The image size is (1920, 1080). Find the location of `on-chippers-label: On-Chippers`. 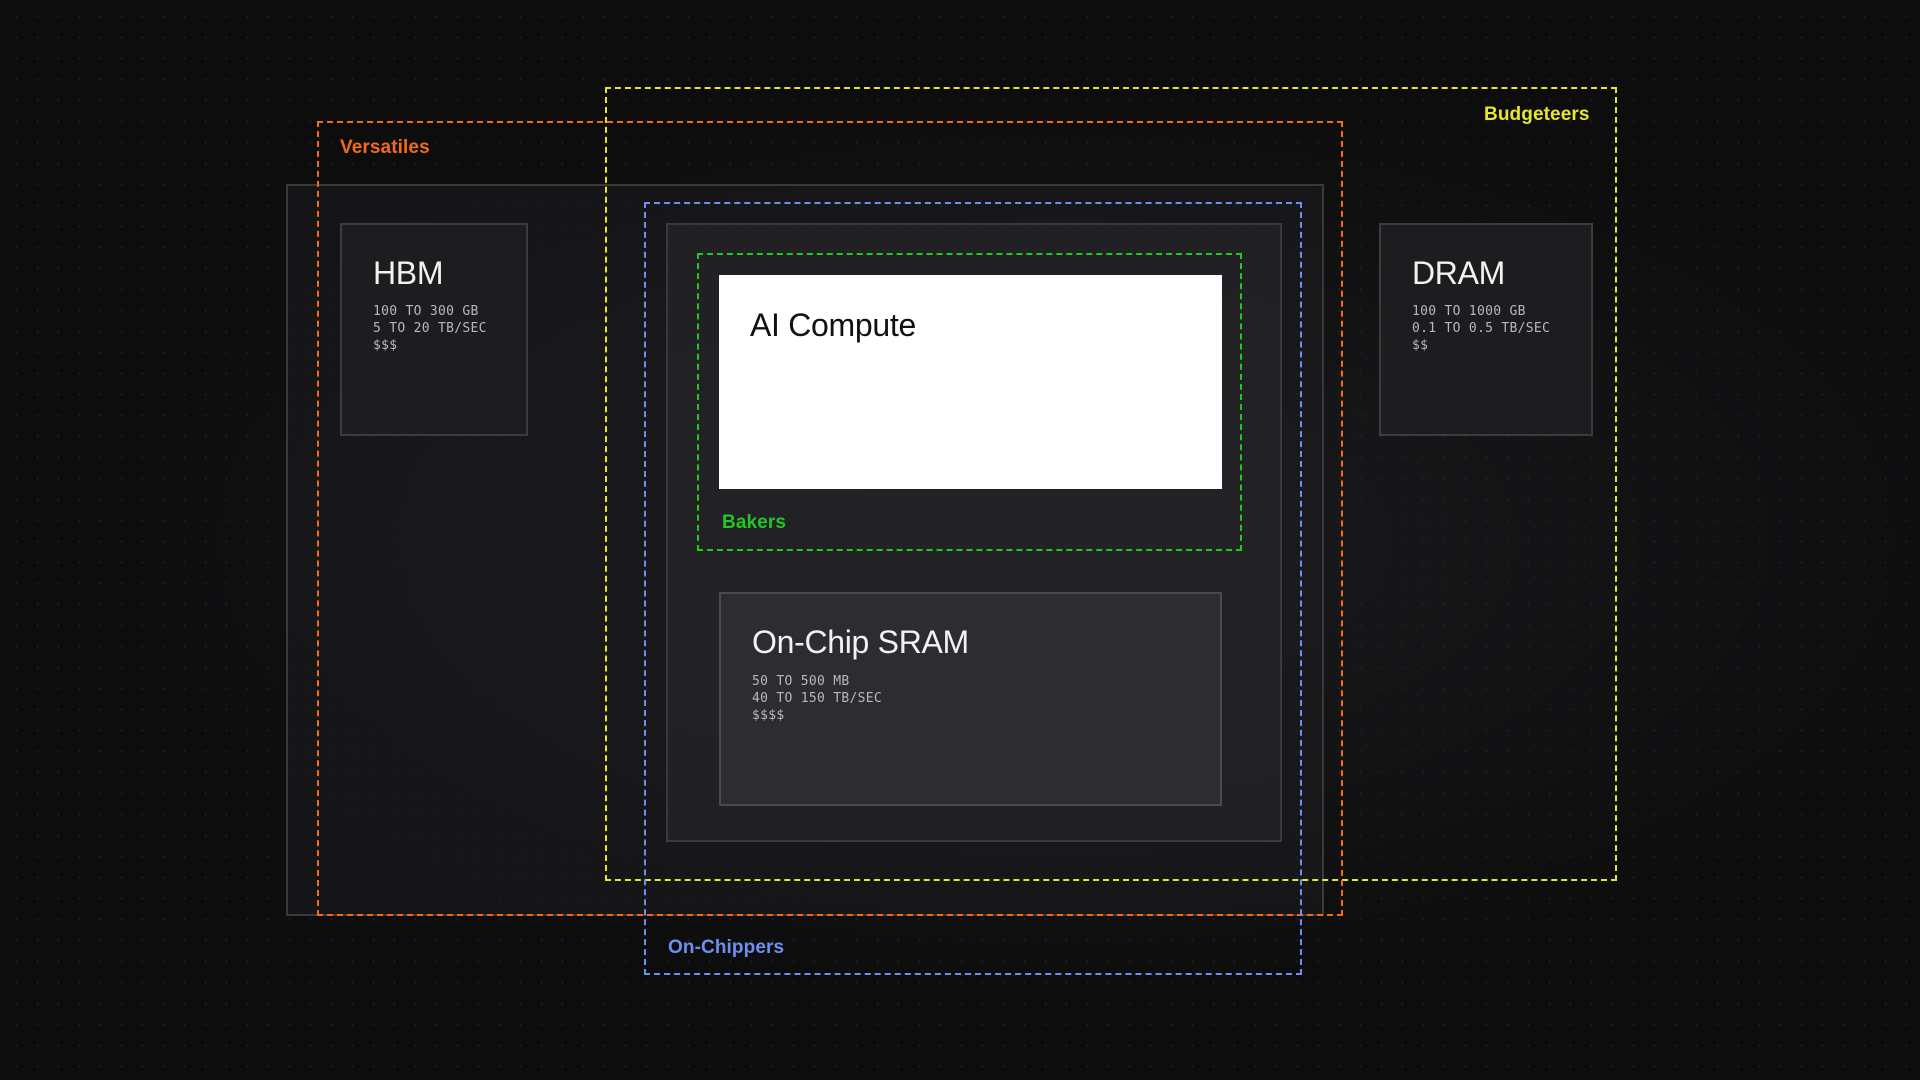

on-chippers-label: On-Chippers is located at coordinates (726, 947).